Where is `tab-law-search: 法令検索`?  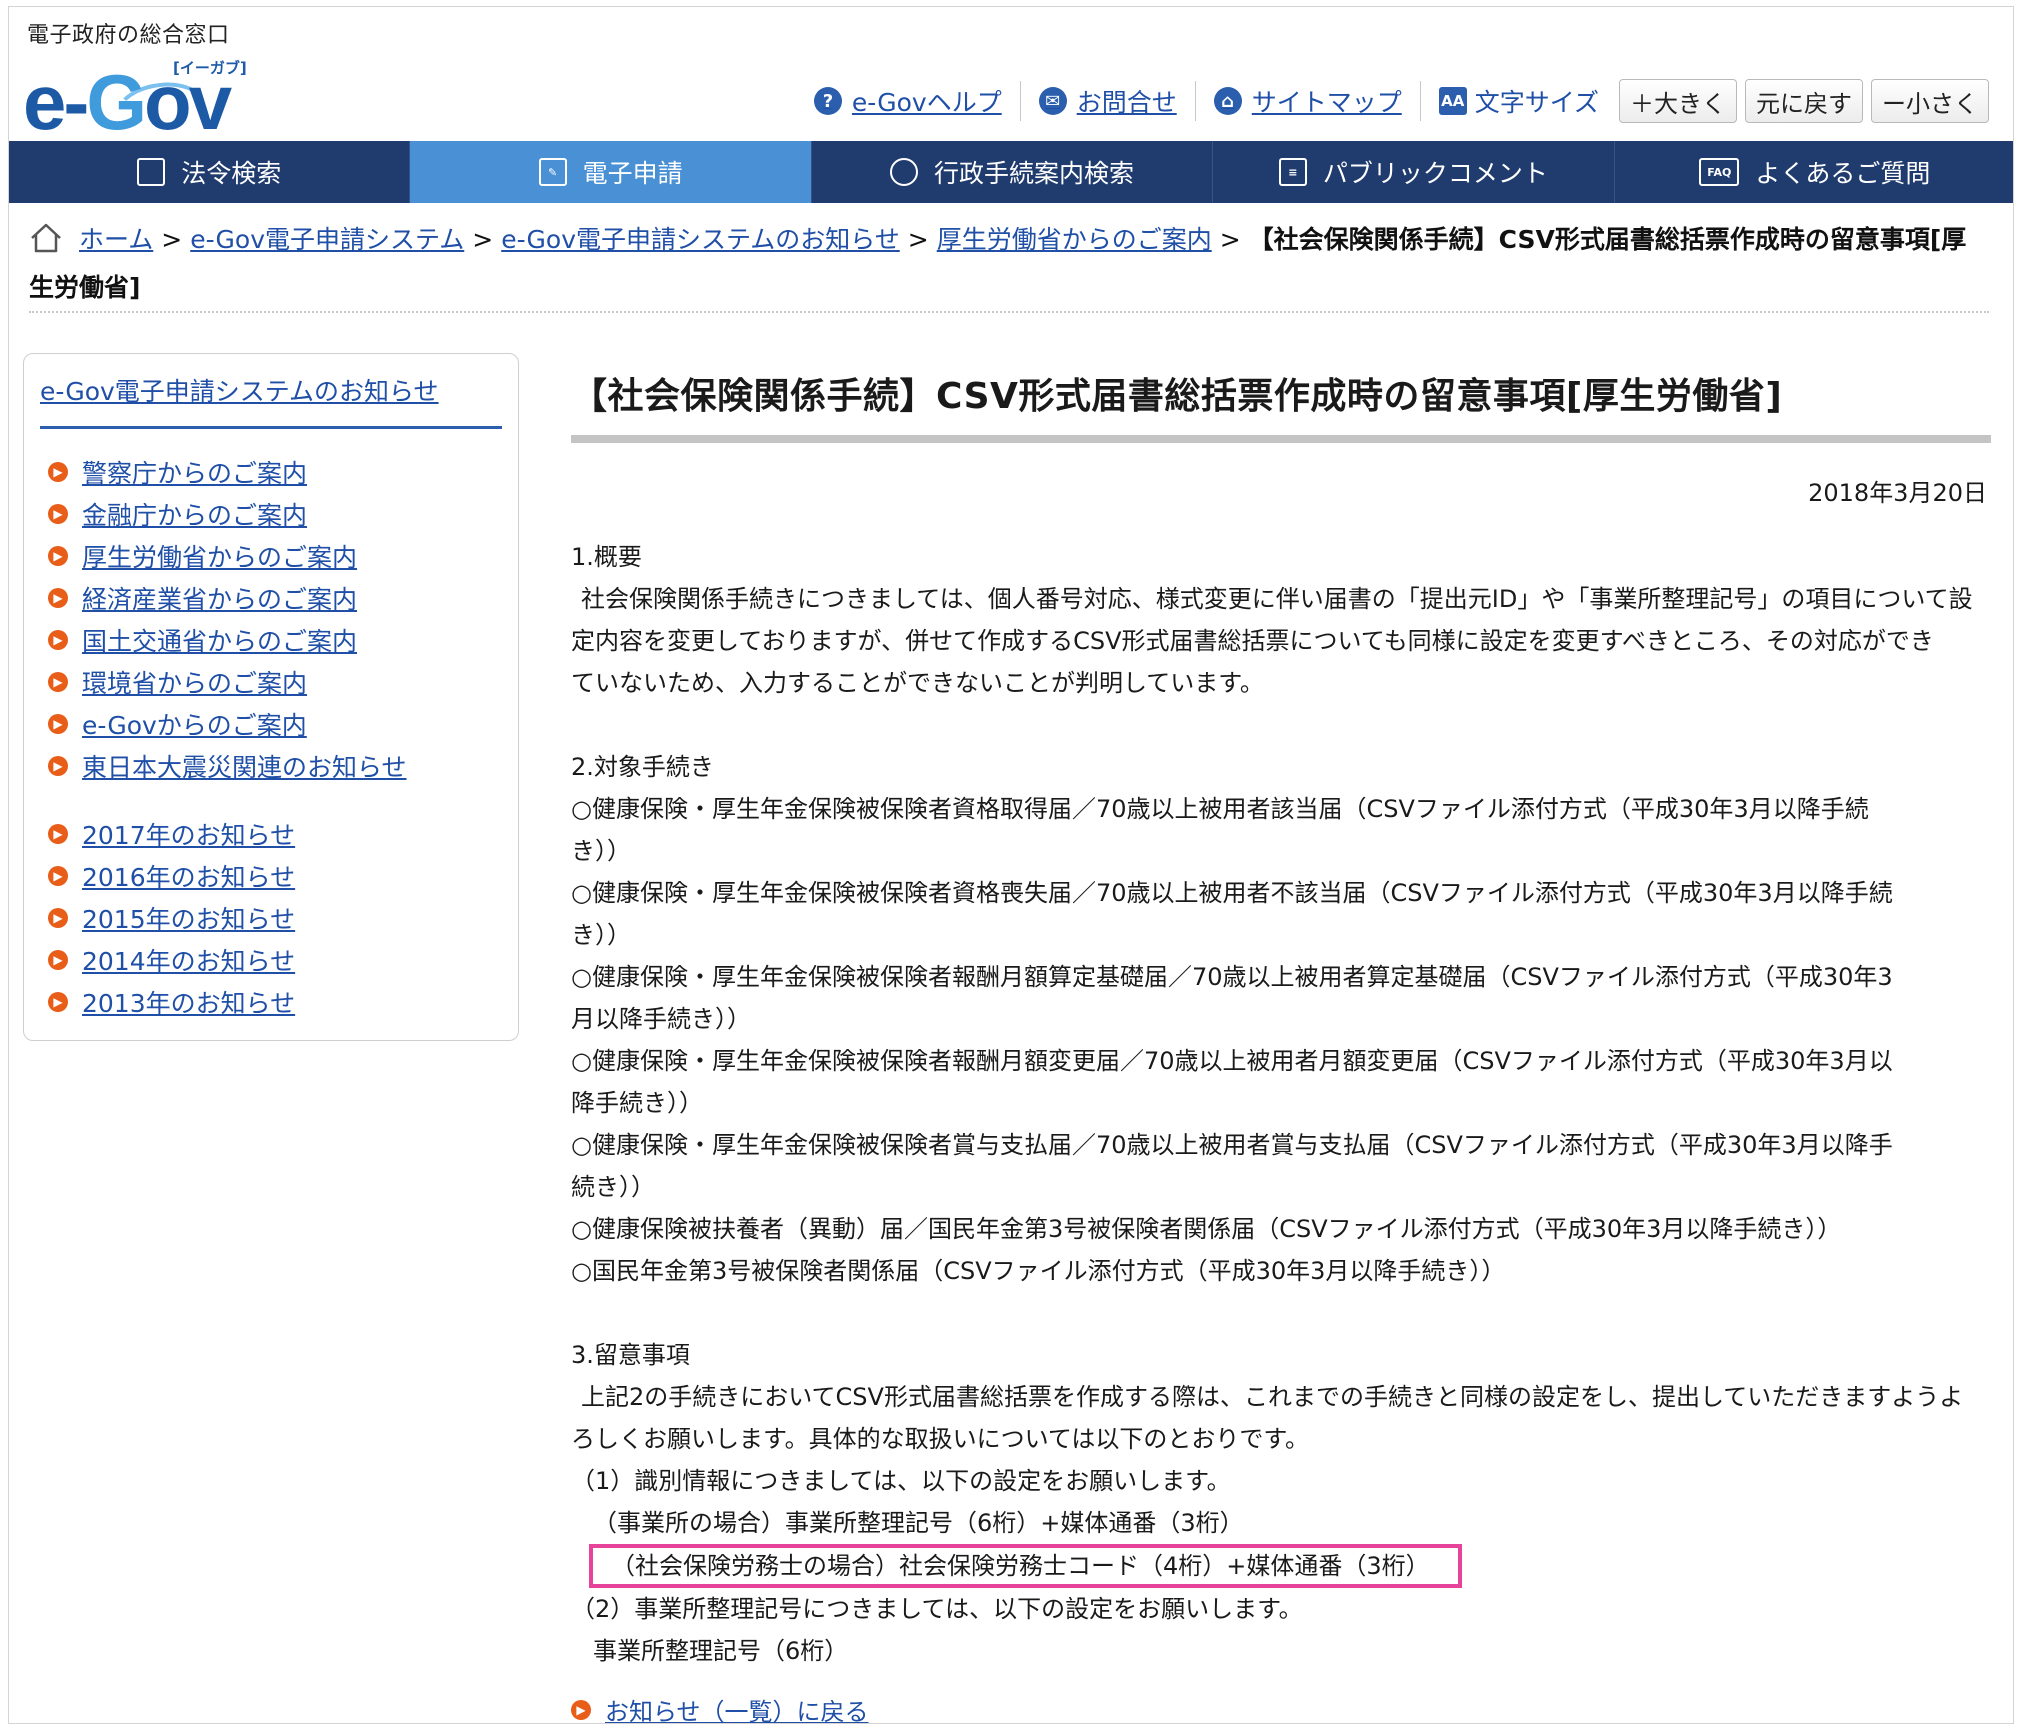 tab-law-search: 法令検索 is located at coordinates (210, 172).